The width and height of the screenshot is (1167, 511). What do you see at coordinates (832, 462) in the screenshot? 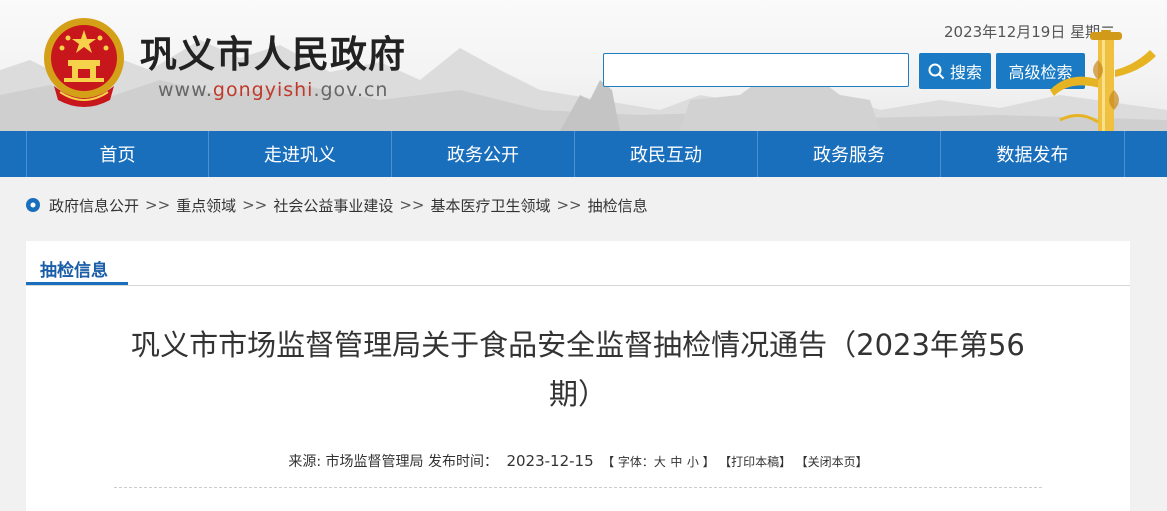
I see `close-page-button: 【关闭本页】` at bounding box center [832, 462].